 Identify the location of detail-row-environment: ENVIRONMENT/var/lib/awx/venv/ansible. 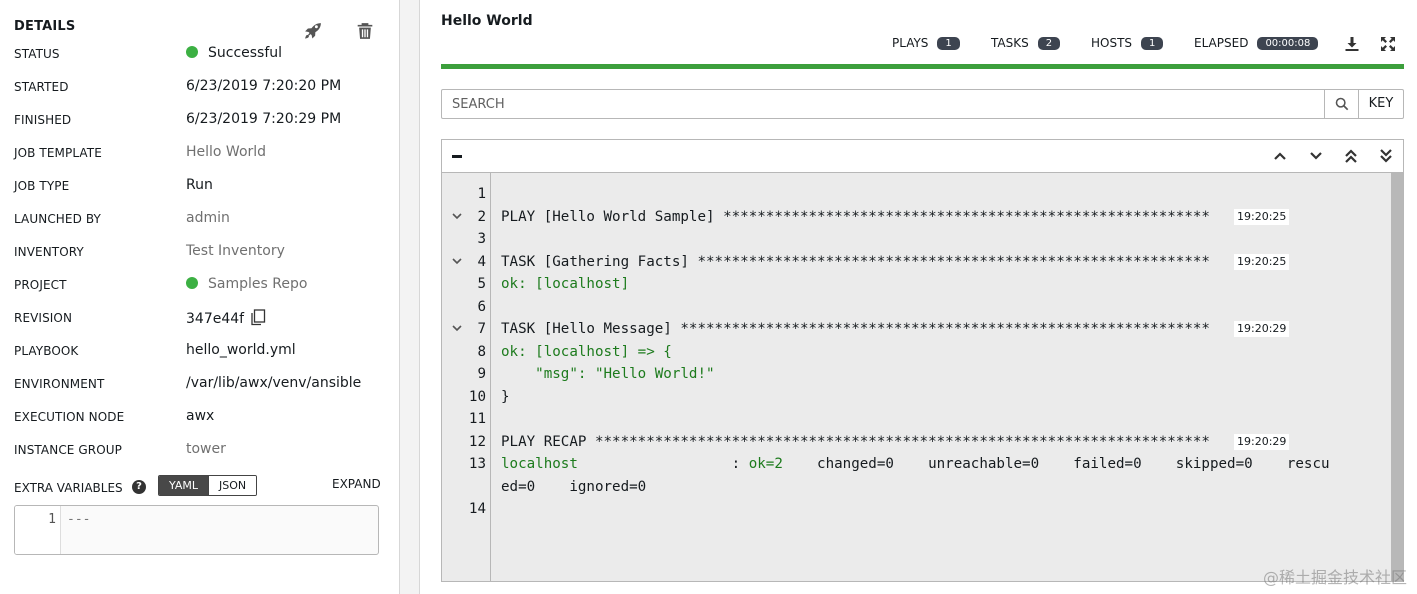
(199, 386).